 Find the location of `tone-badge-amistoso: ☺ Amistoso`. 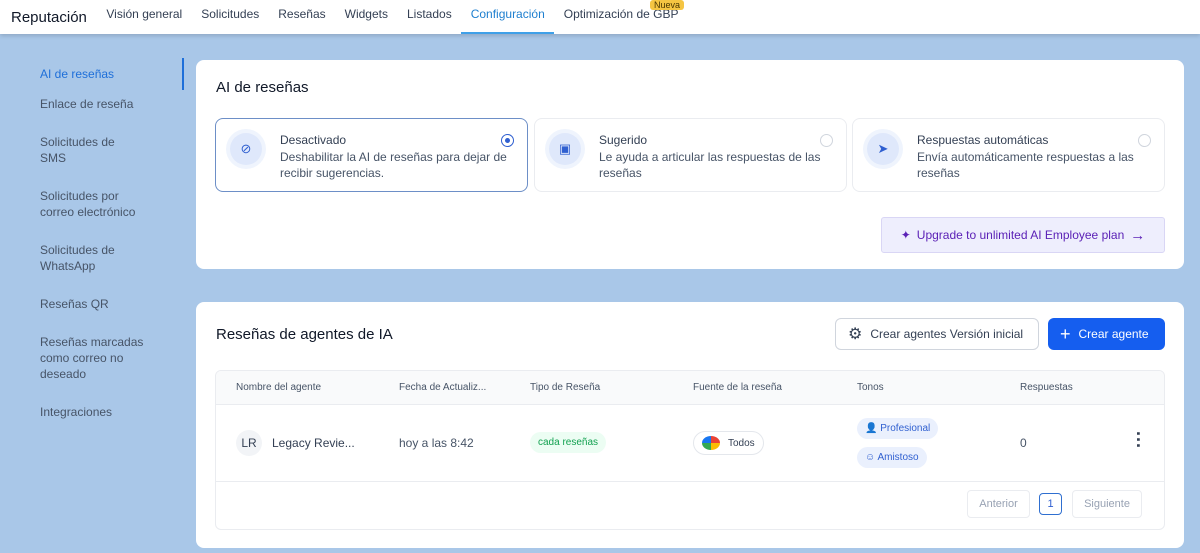

tone-badge-amistoso: ☺ Amistoso is located at coordinates (892, 457).